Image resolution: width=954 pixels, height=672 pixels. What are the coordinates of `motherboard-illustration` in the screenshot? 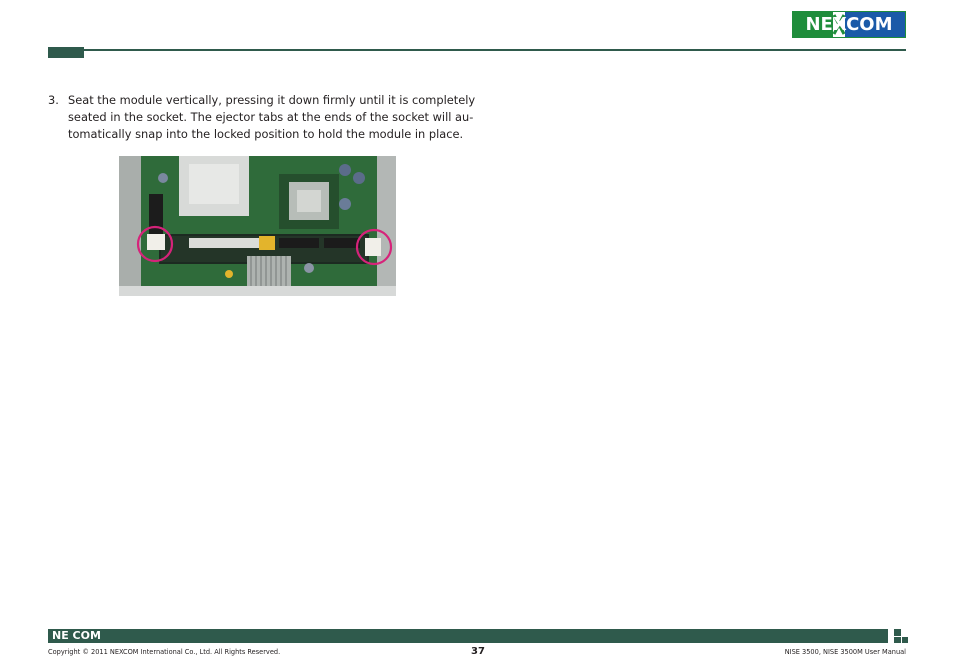 It's located at (257, 226).